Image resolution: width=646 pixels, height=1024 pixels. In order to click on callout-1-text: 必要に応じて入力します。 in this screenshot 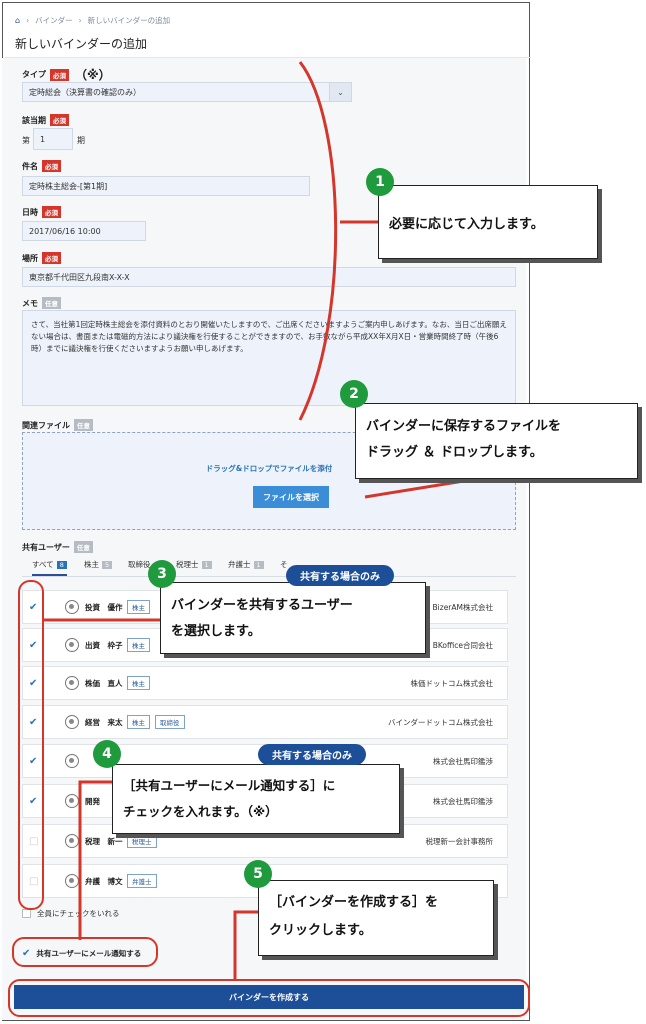, I will do `click(466, 224)`.